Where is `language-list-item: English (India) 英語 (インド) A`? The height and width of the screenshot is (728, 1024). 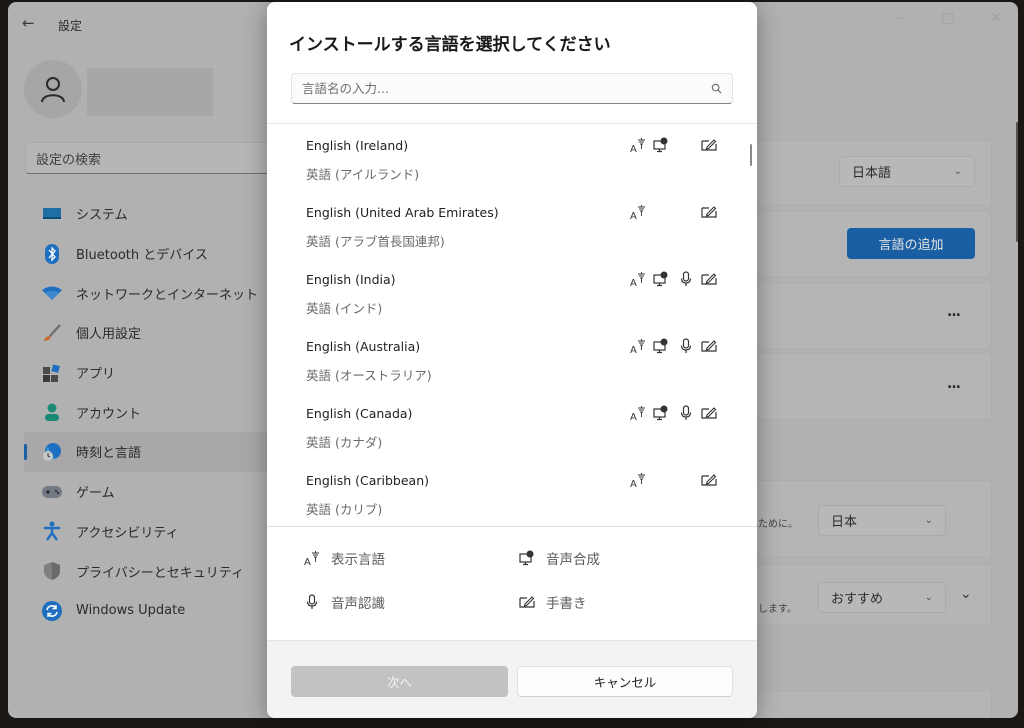
language-list-item: English (India) 英語 (インド) A is located at coordinates (512, 291).